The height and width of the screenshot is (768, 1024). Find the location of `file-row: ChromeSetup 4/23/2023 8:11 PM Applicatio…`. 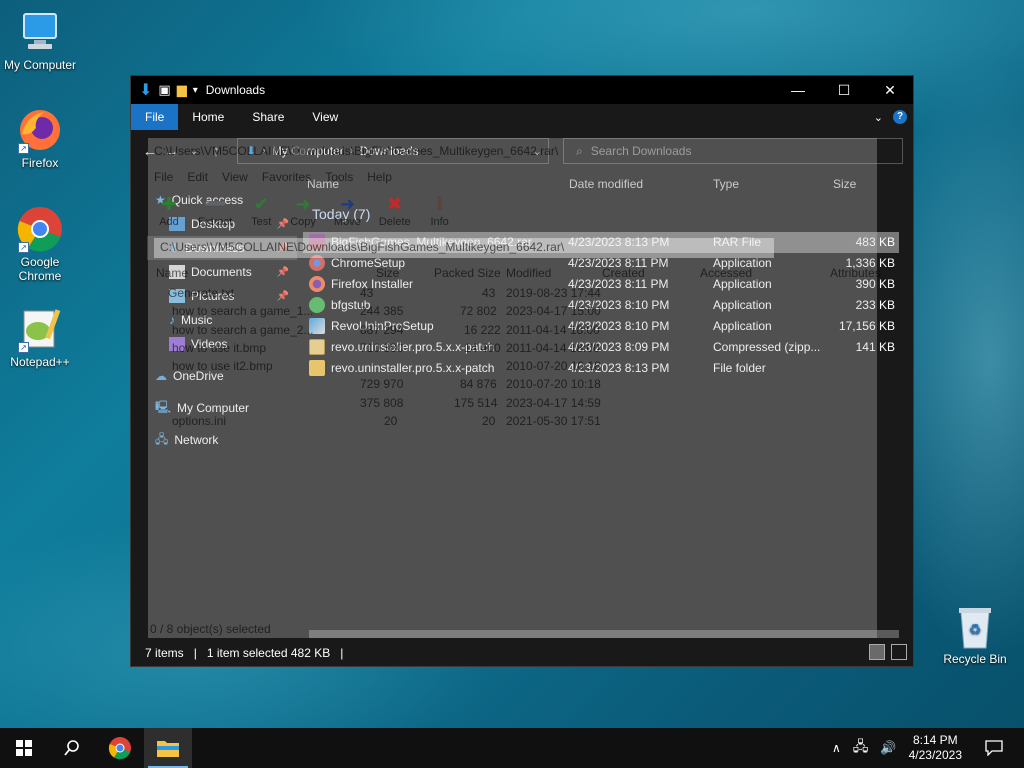

file-row: ChromeSetup 4/23/2023 8:11 PM Applicatio… is located at coordinates (601, 263).